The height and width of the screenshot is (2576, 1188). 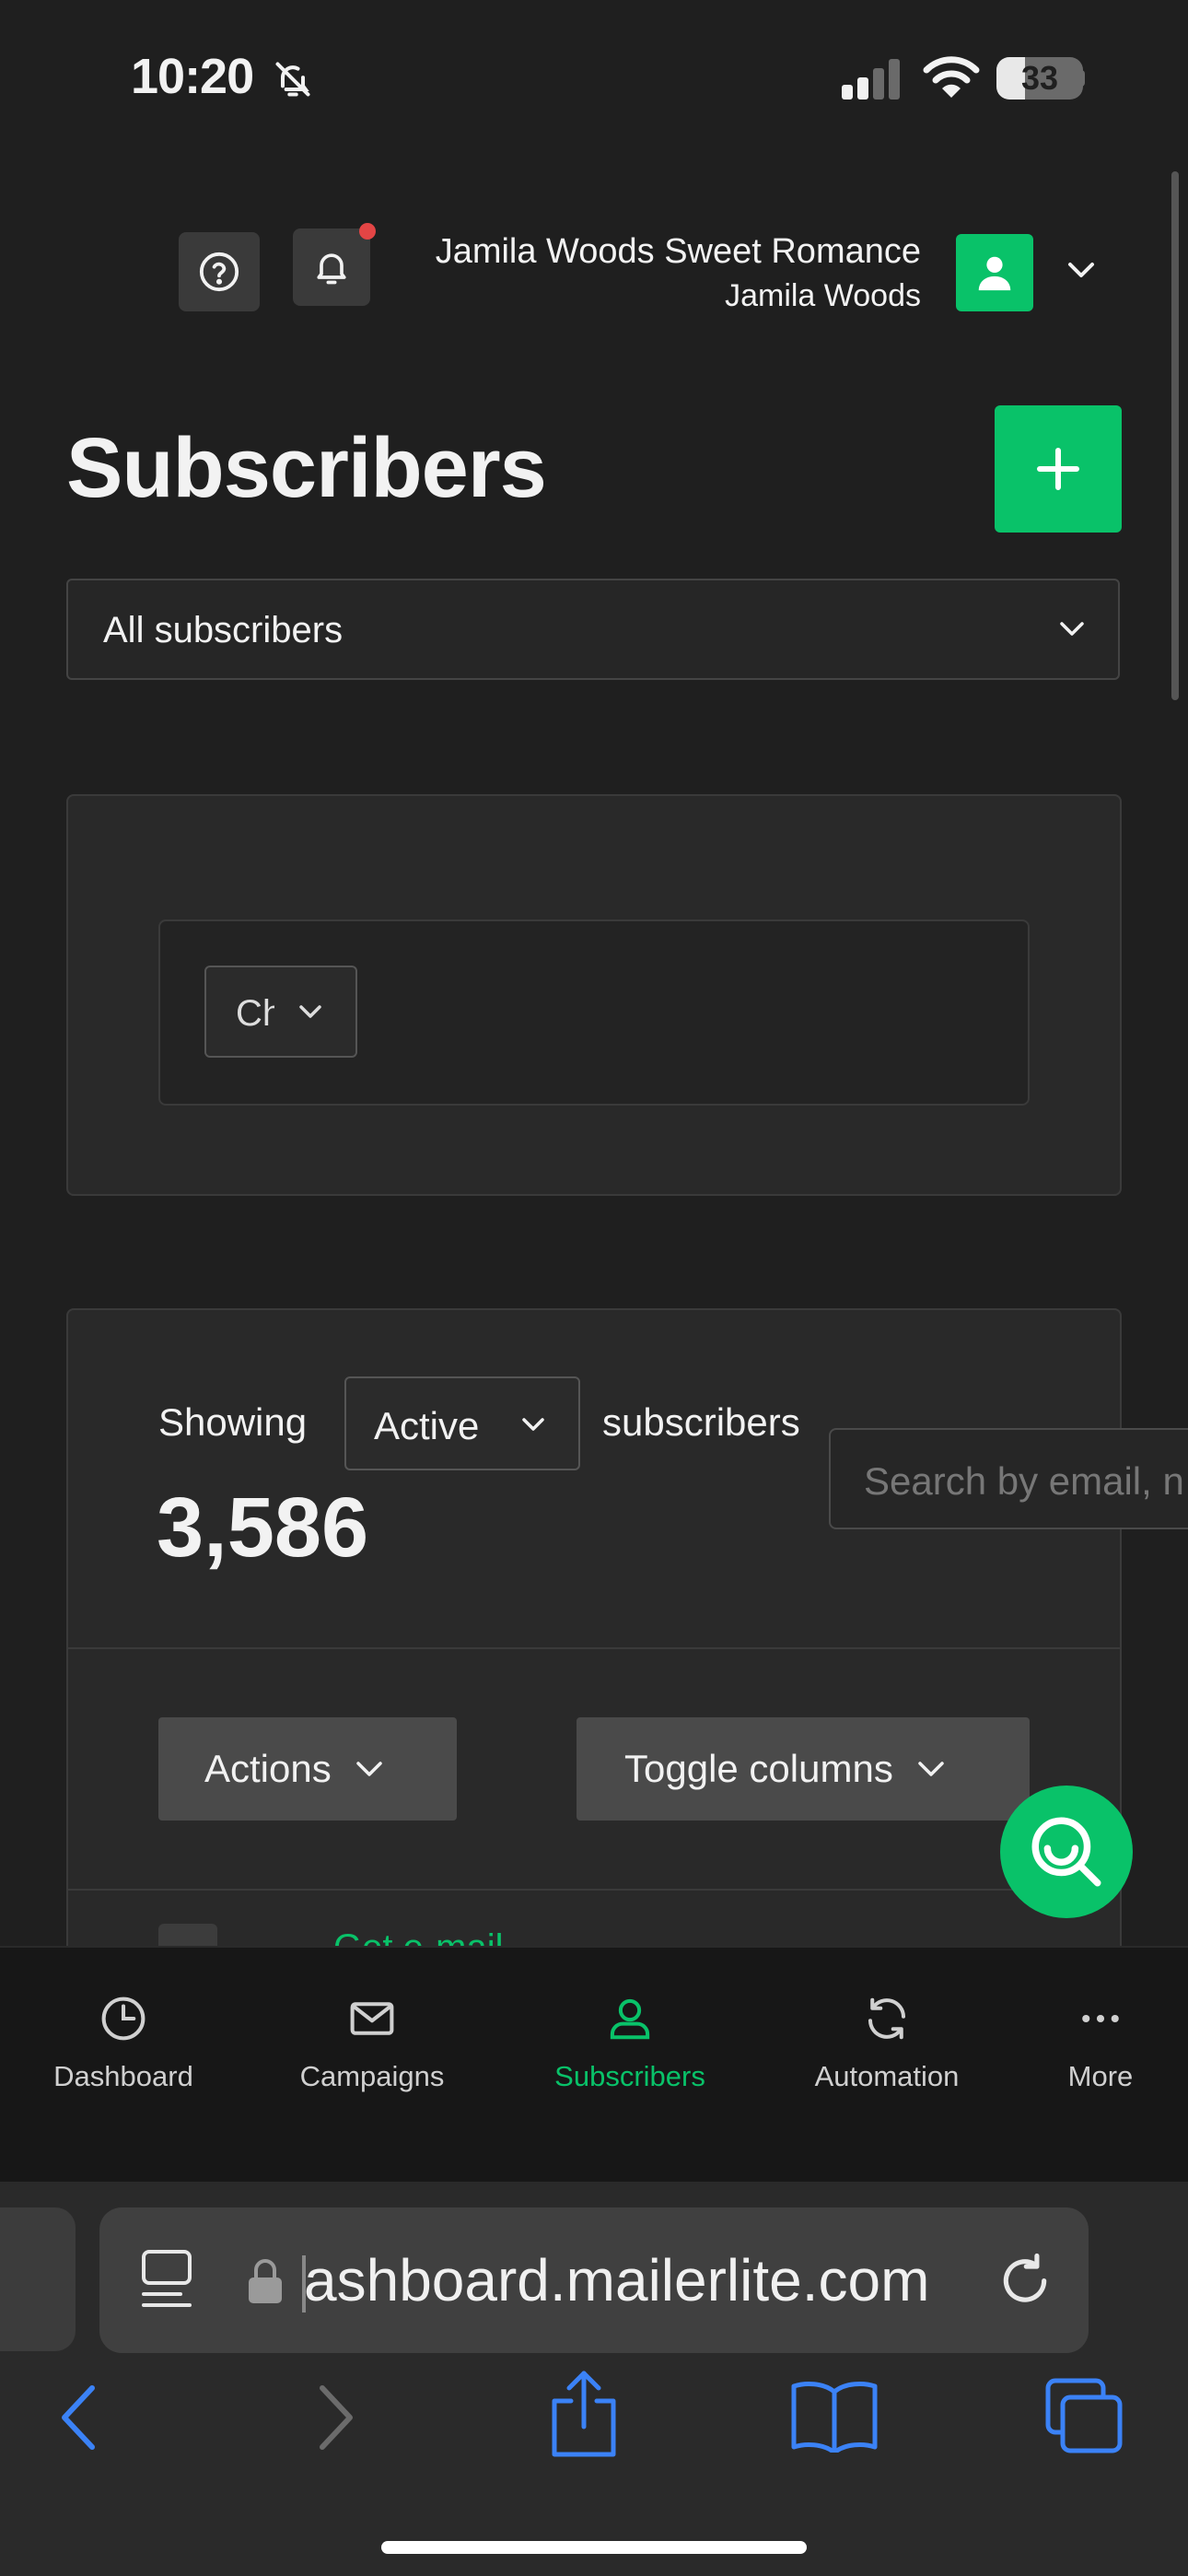 I want to click on search-placeholder: Search by email, n, so click(x=1024, y=1481).